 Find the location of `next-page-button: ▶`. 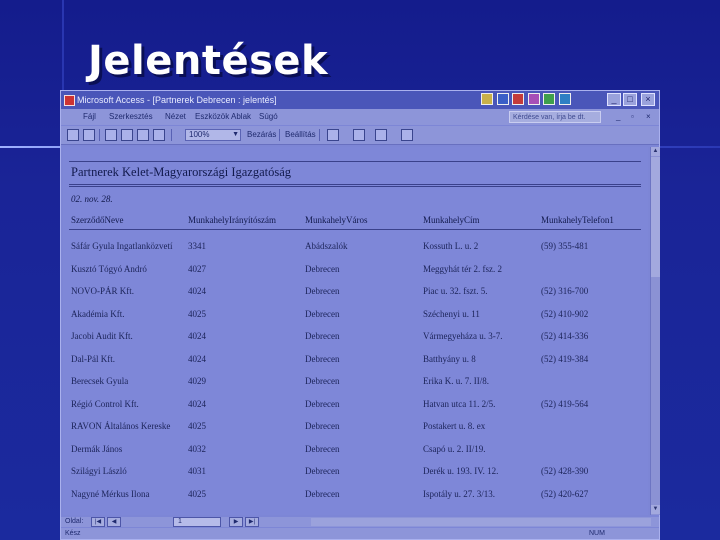

next-page-button: ▶ is located at coordinates (236, 522).